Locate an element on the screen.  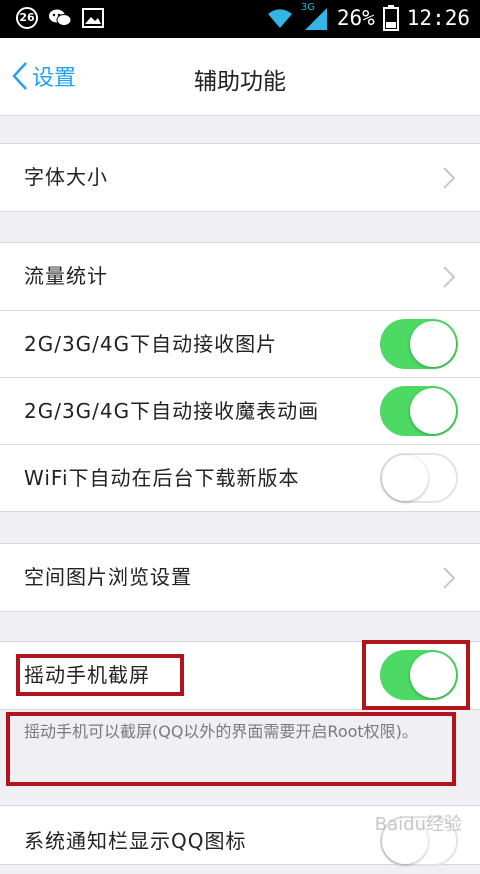
font-group: 字体大小 is located at coordinates (240, 177).